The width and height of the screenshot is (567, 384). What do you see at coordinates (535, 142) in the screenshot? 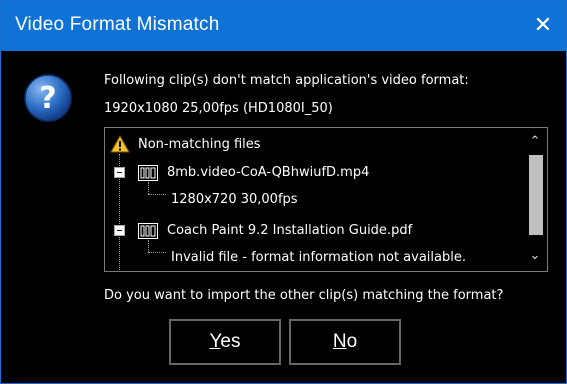
I see `scroll-up-icon: ⌃` at bounding box center [535, 142].